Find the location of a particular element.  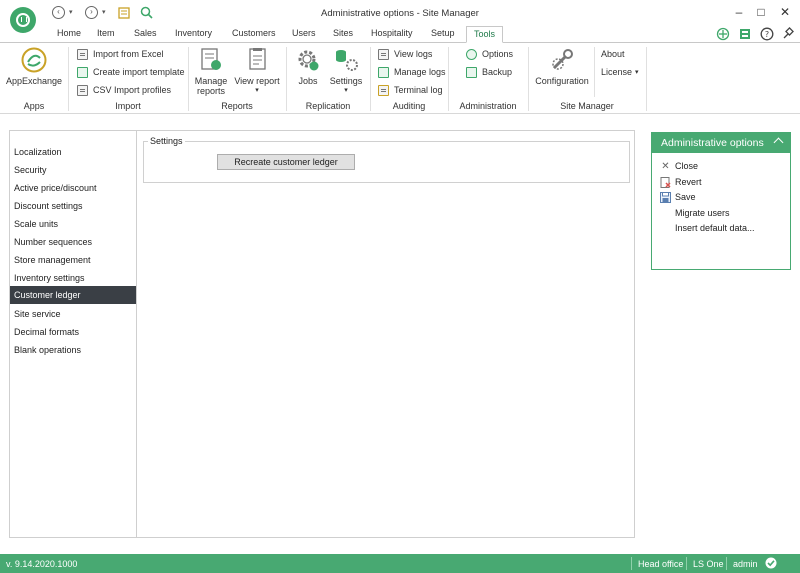

save-action: Save is located at coordinates (678, 197).